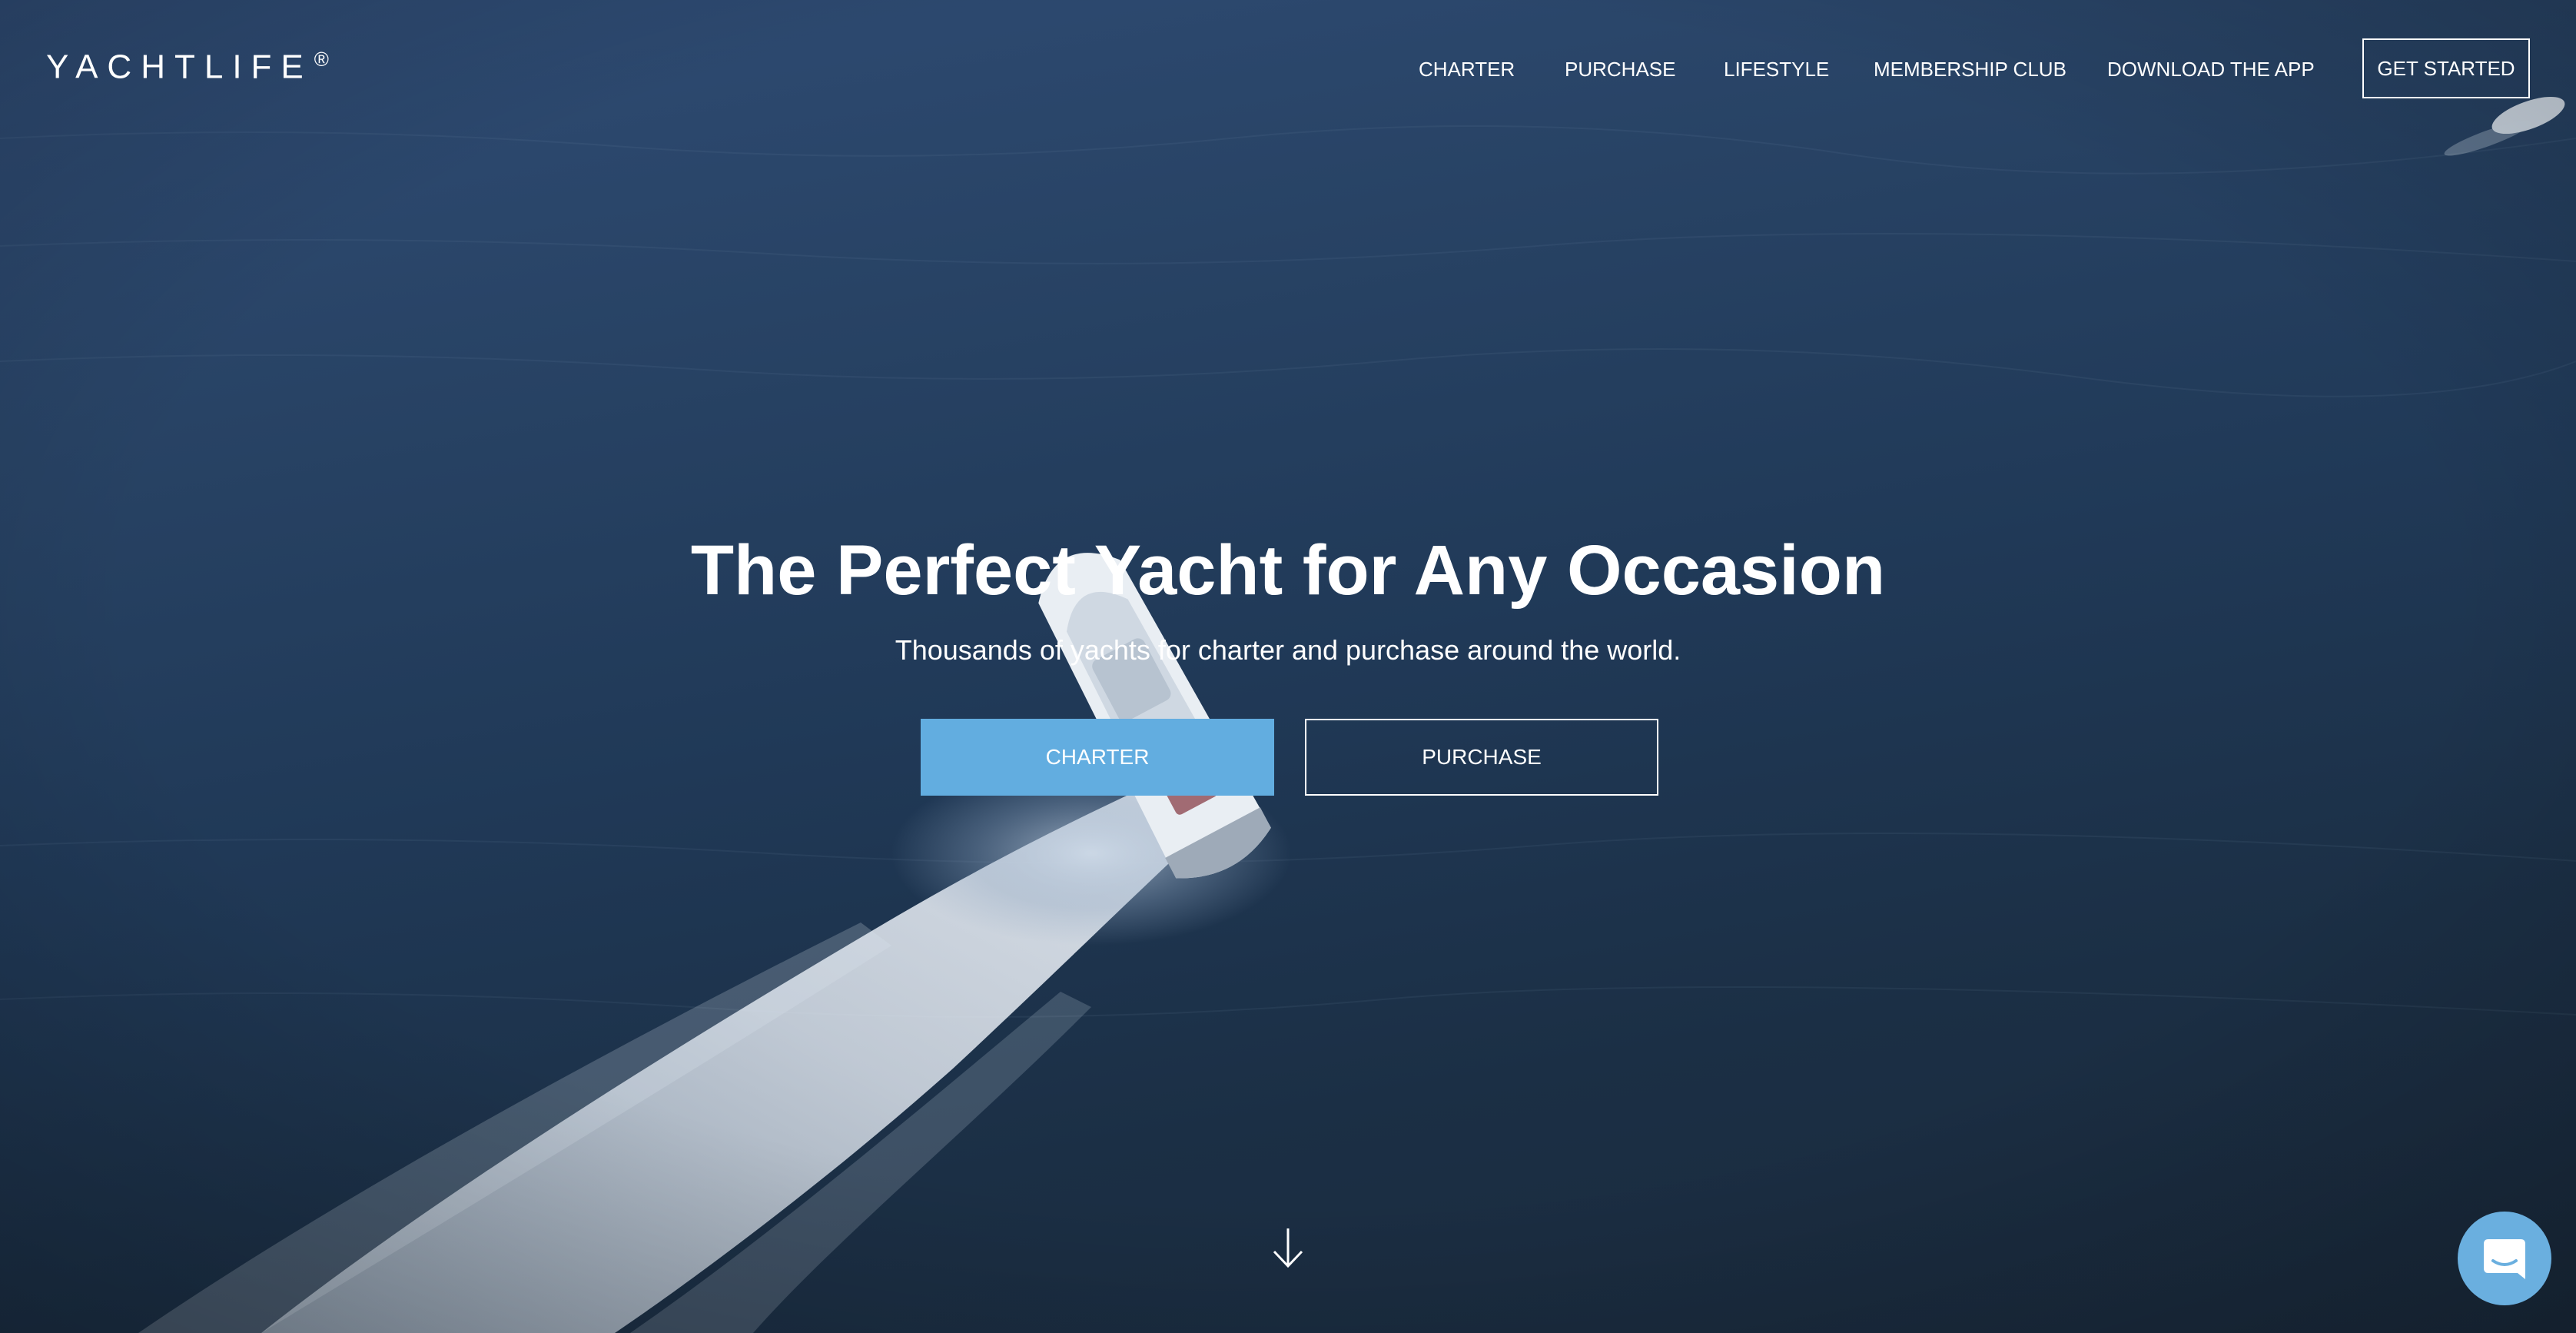 The image size is (2576, 1333). What do you see at coordinates (2211, 69) in the screenshot?
I see `nav-item-download-app: DOWNLOAD THE APP` at bounding box center [2211, 69].